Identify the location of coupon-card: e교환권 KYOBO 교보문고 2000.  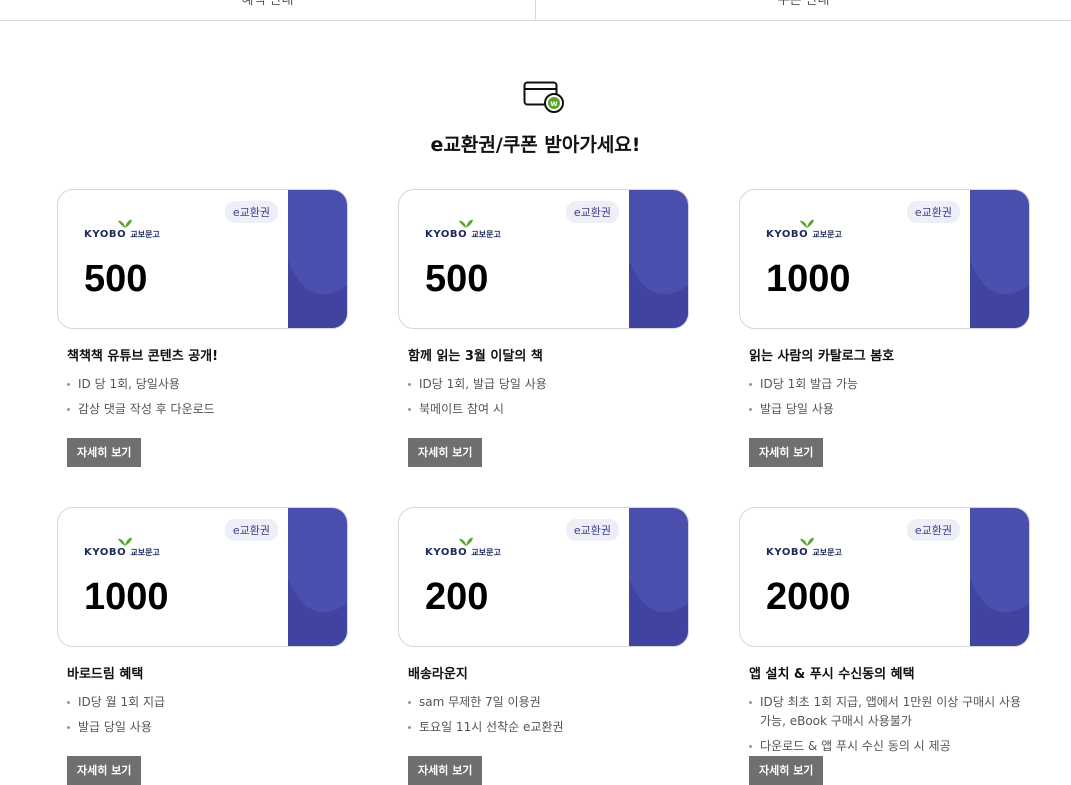
(884, 577).